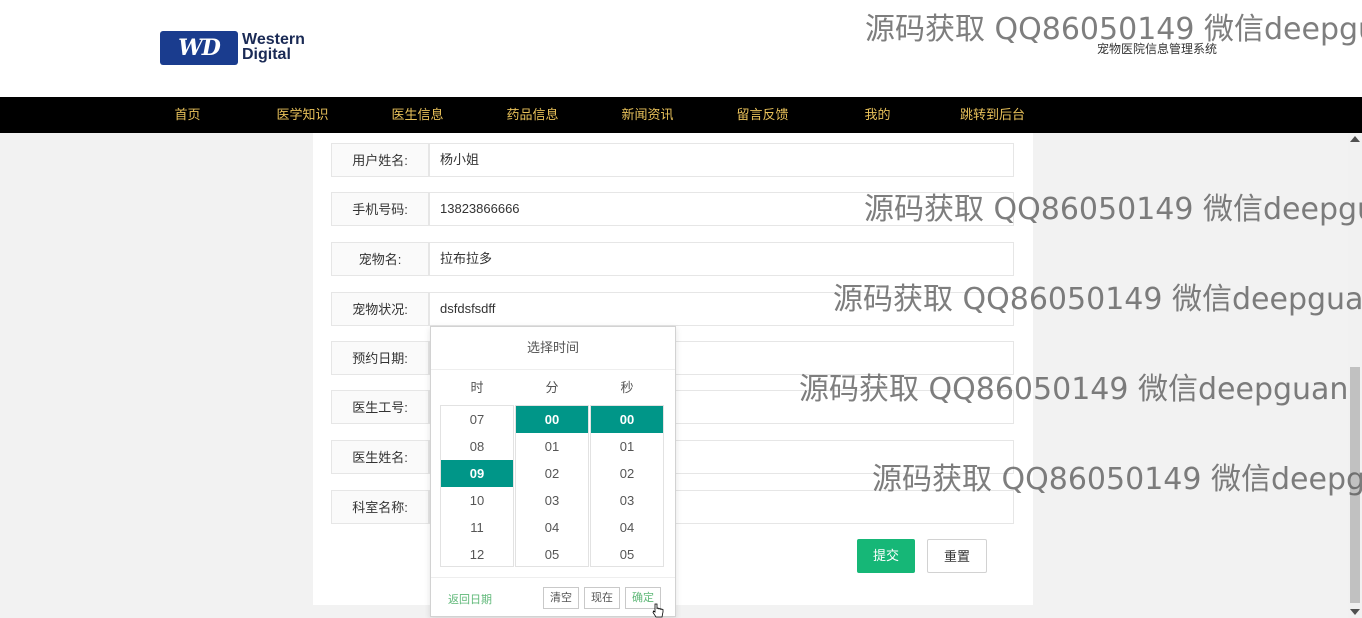 This screenshot has height=618, width=1362. Describe the element at coordinates (552, 387) in the screenshot. I see `minute-column-header: 分` at that location.